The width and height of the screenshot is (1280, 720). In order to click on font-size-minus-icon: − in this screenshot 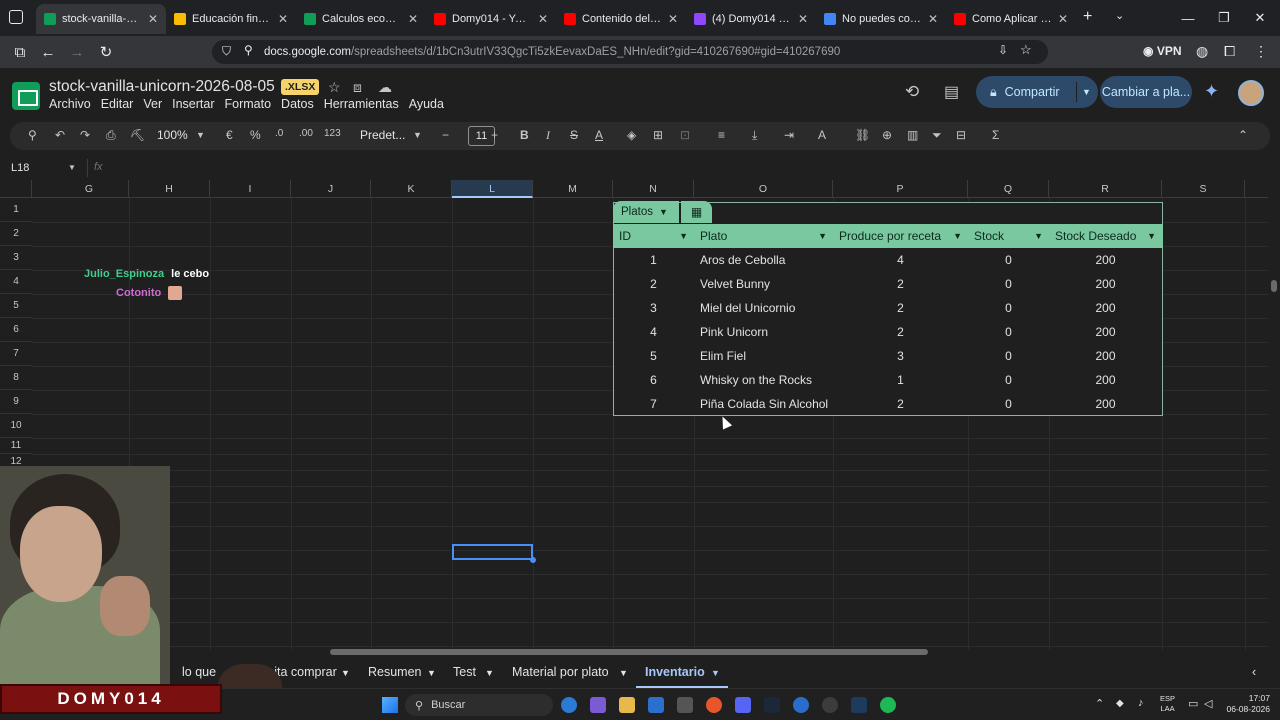, I will do `click(445, 135)`.